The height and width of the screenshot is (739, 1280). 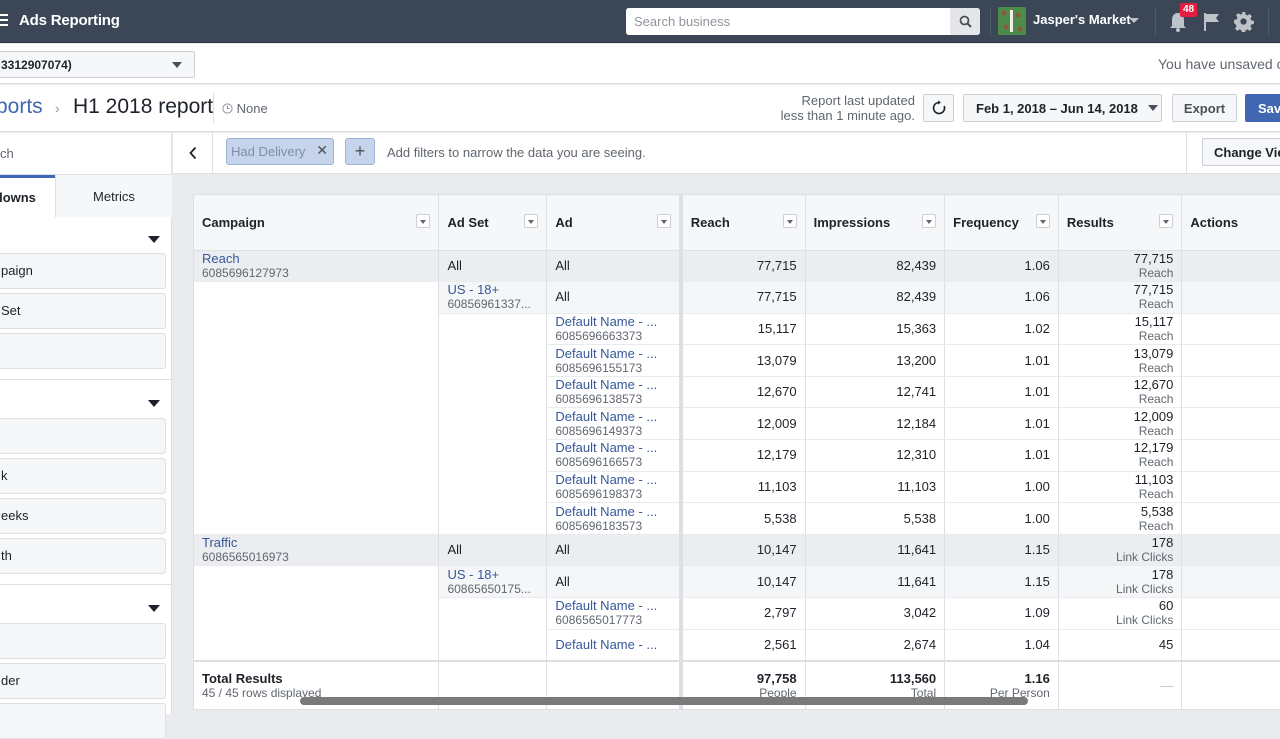 What do you see at coordinates (965, 21) in the screenshot?
I see `search-button` at bounding box center [965, 21].